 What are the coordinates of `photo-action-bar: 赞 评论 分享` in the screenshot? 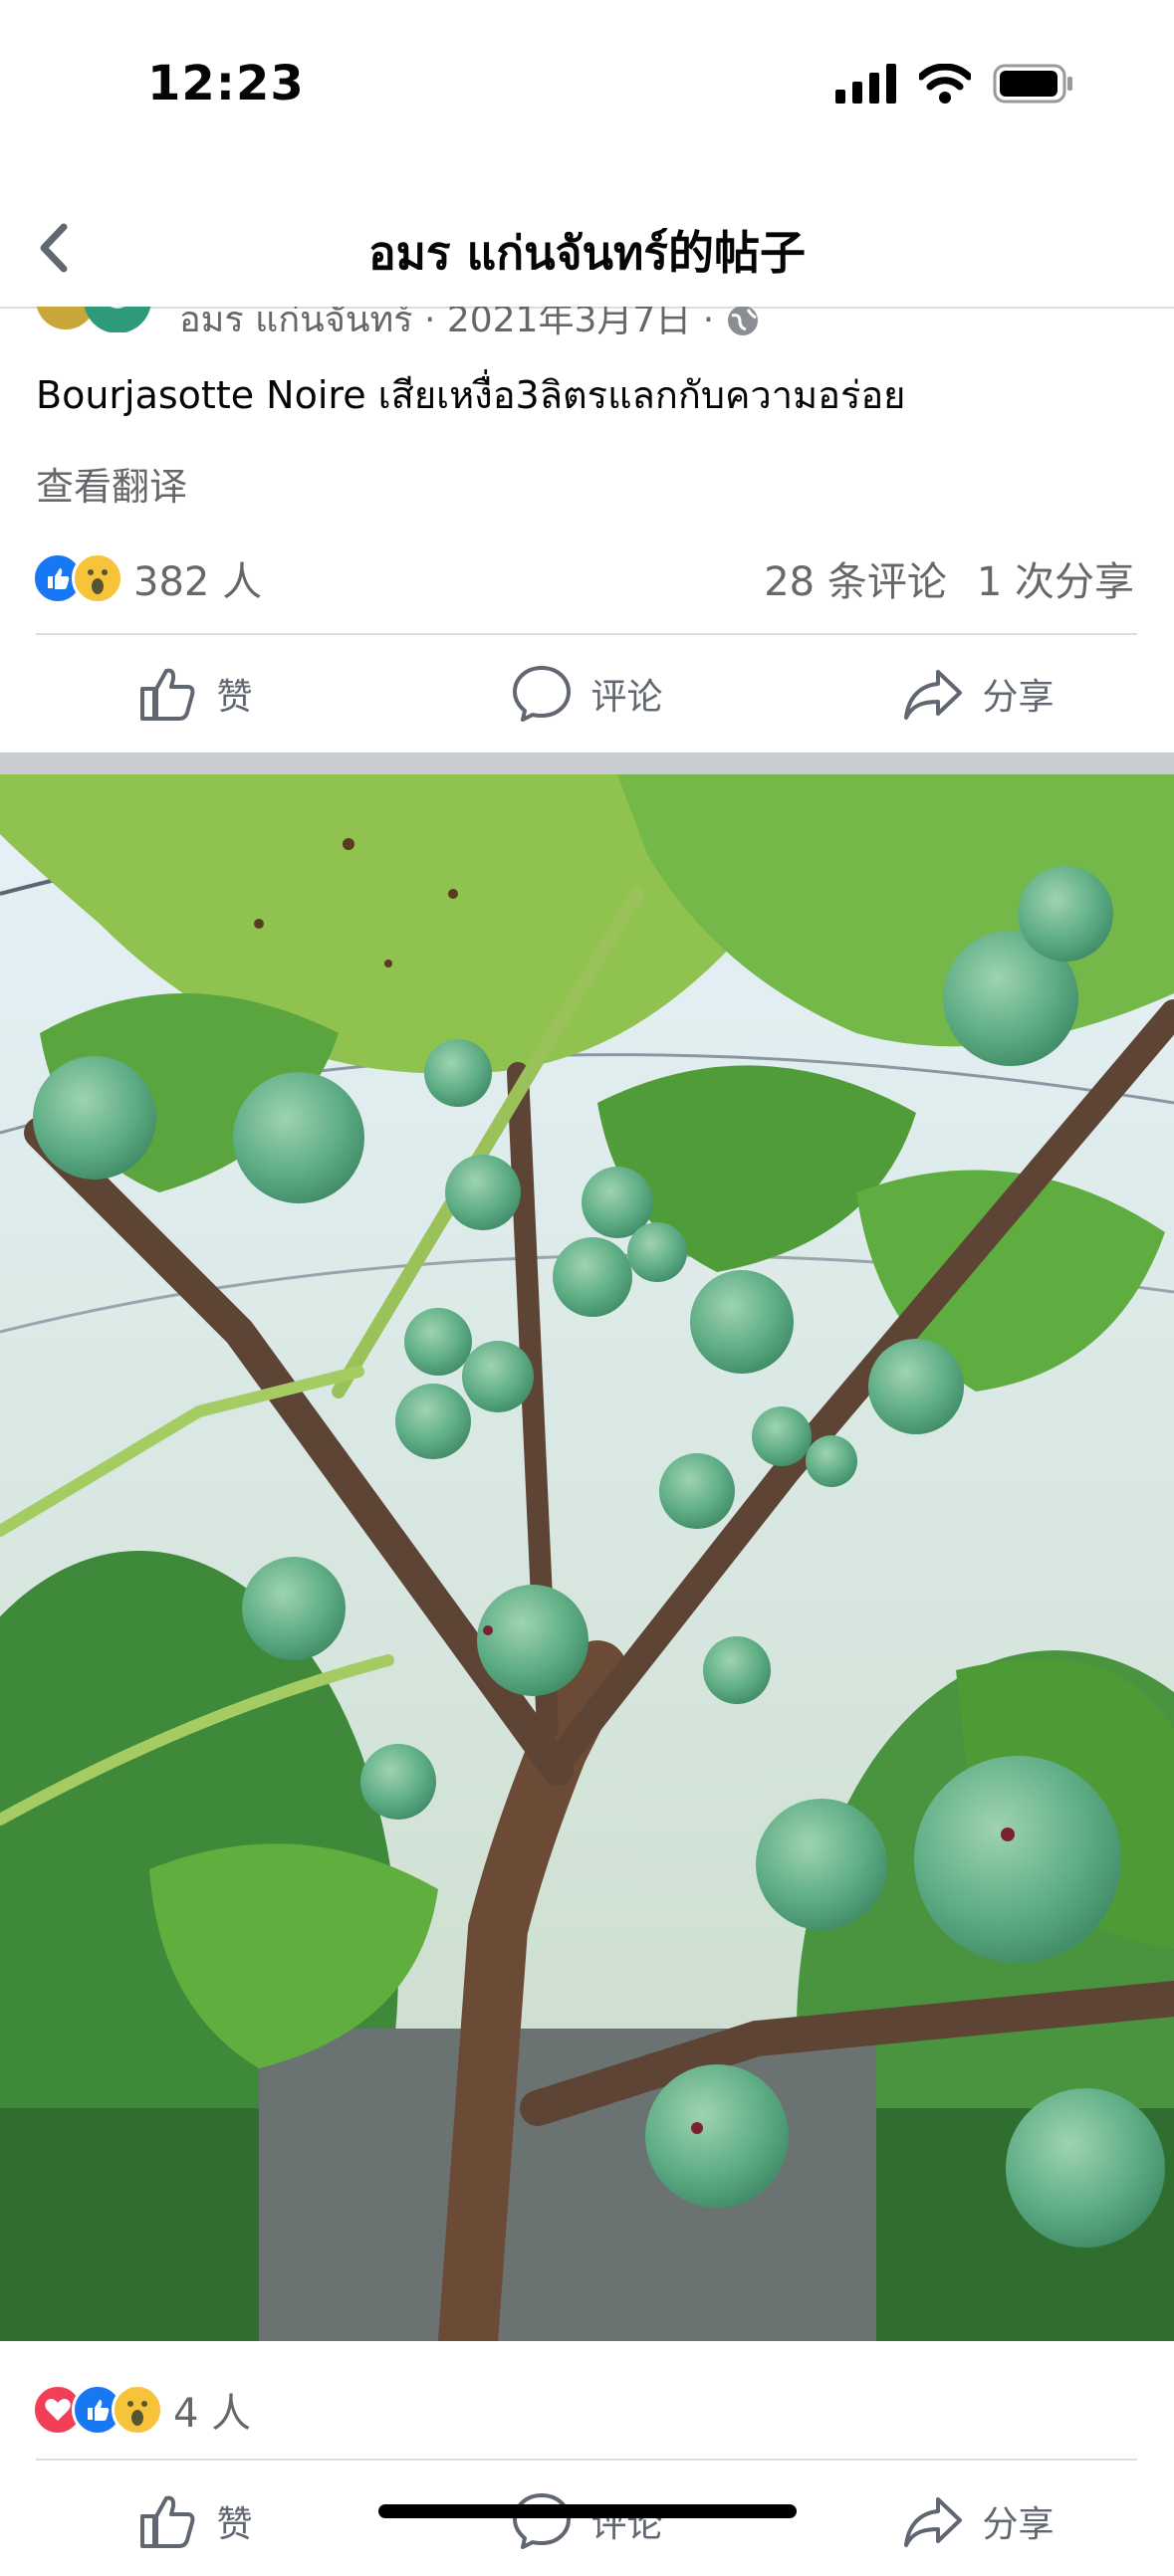 It's located at (587, 2521).